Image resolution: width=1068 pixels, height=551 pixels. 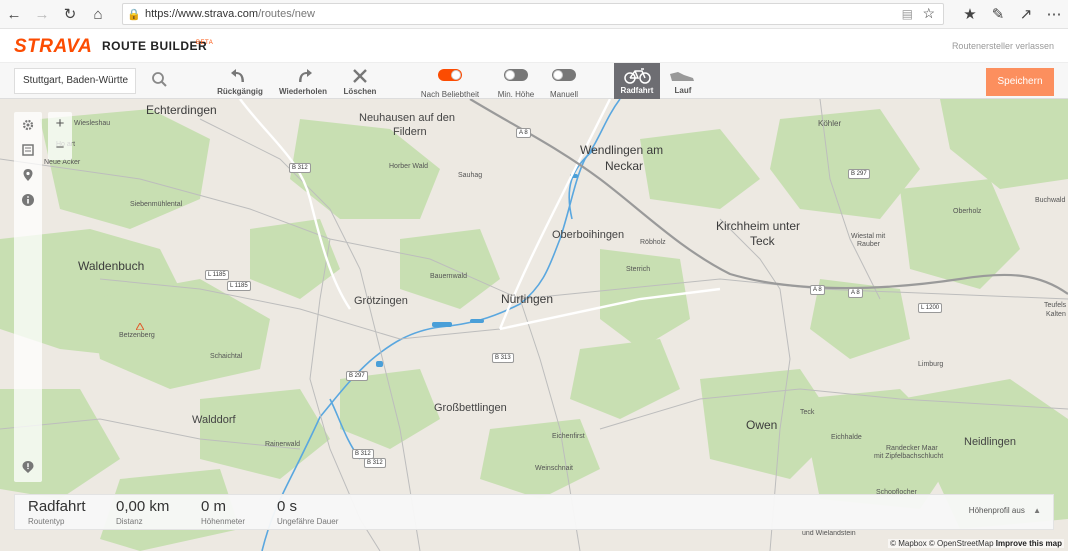 What do you see at coordinates (564, 83) in the screenshot?
I see `toggle-manual: Manuell` at bounding box center [564, 83].